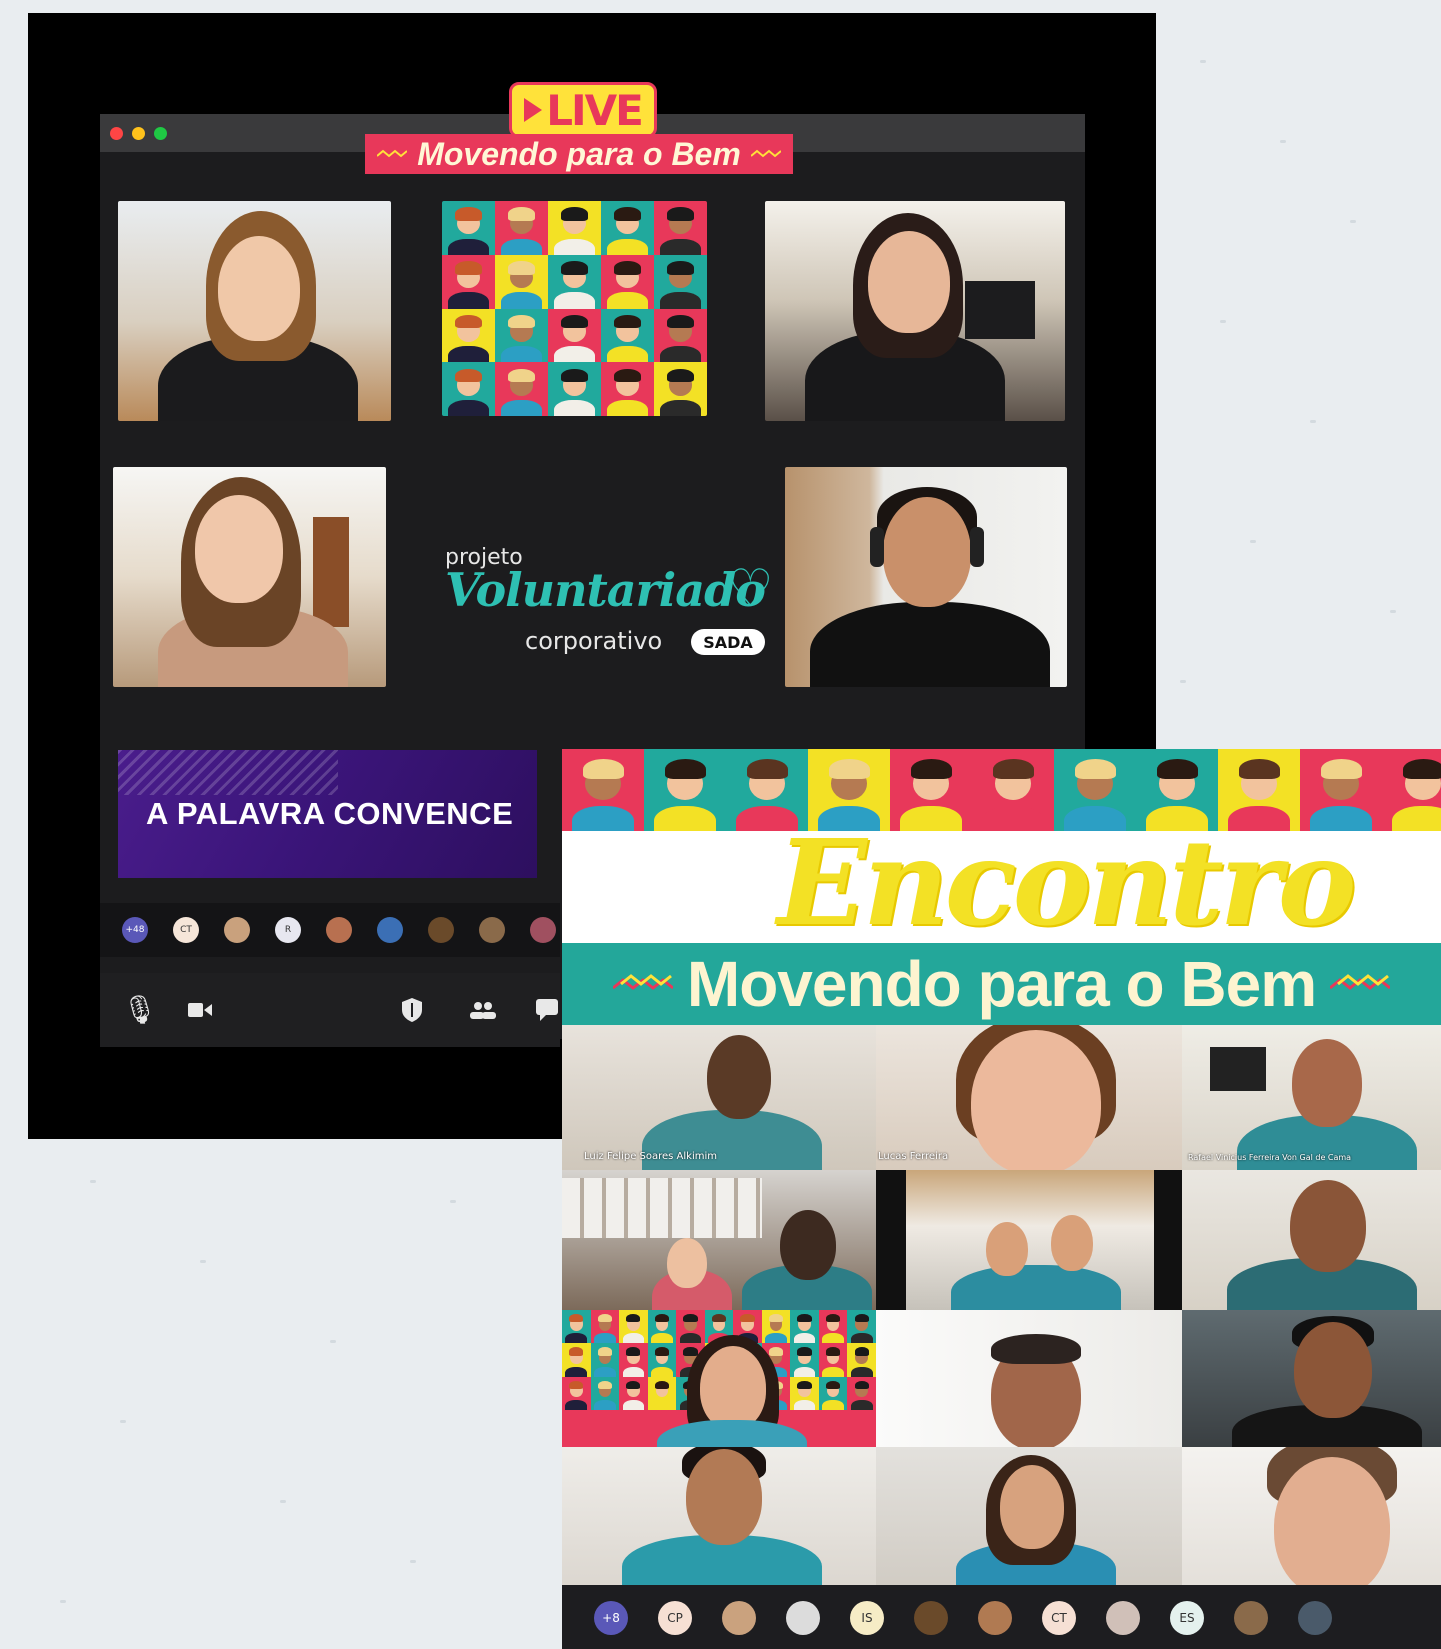 The height and width of the screenshot is (1649, 1441). I want to click on participant-avatar: +8, so click(611, 1618).